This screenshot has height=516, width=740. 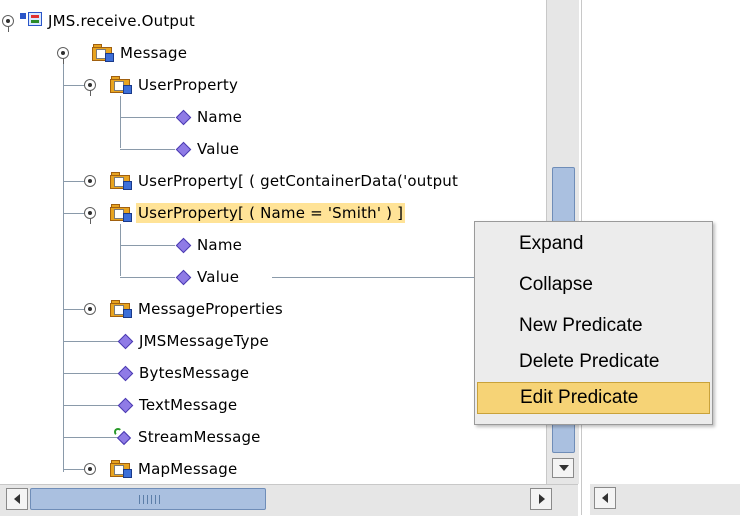 I want to click on tree-node-bytesmessage: BytesMessage, so click(x=183, y=373).